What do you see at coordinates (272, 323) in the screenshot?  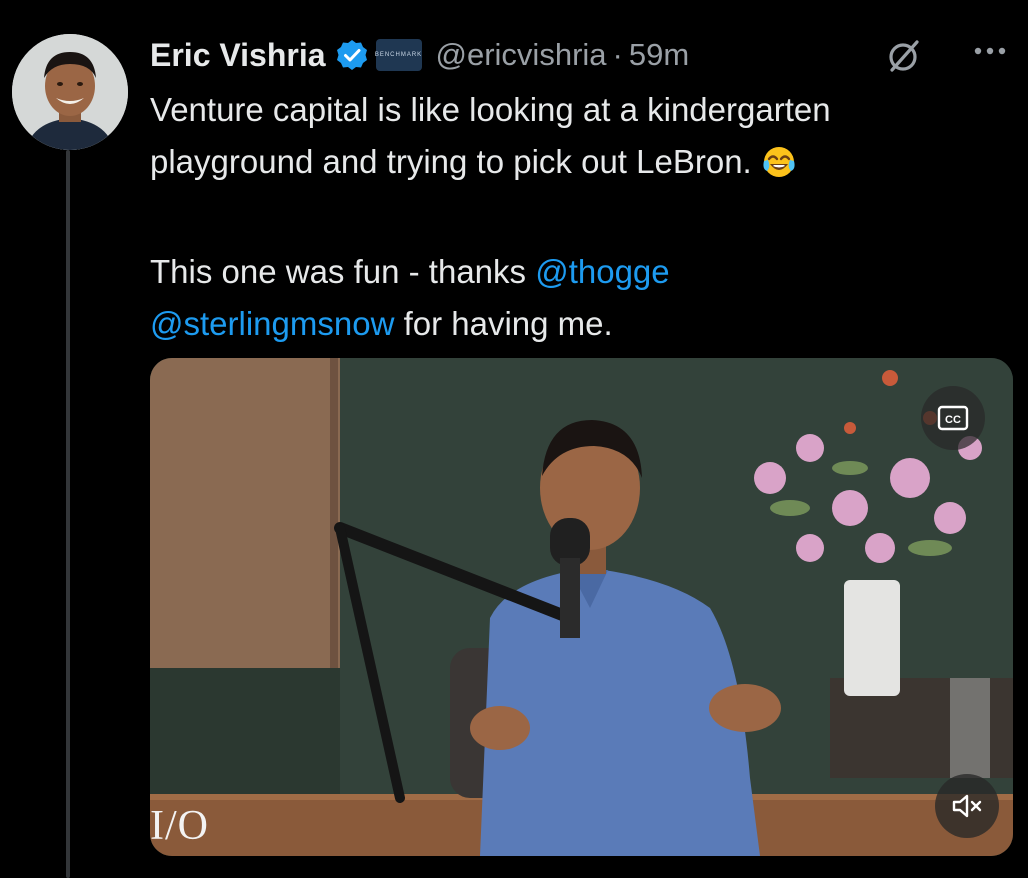 I see `mention-link-sterlingmsnow: @sterlingmsnow` at bounding box center [272, 323].